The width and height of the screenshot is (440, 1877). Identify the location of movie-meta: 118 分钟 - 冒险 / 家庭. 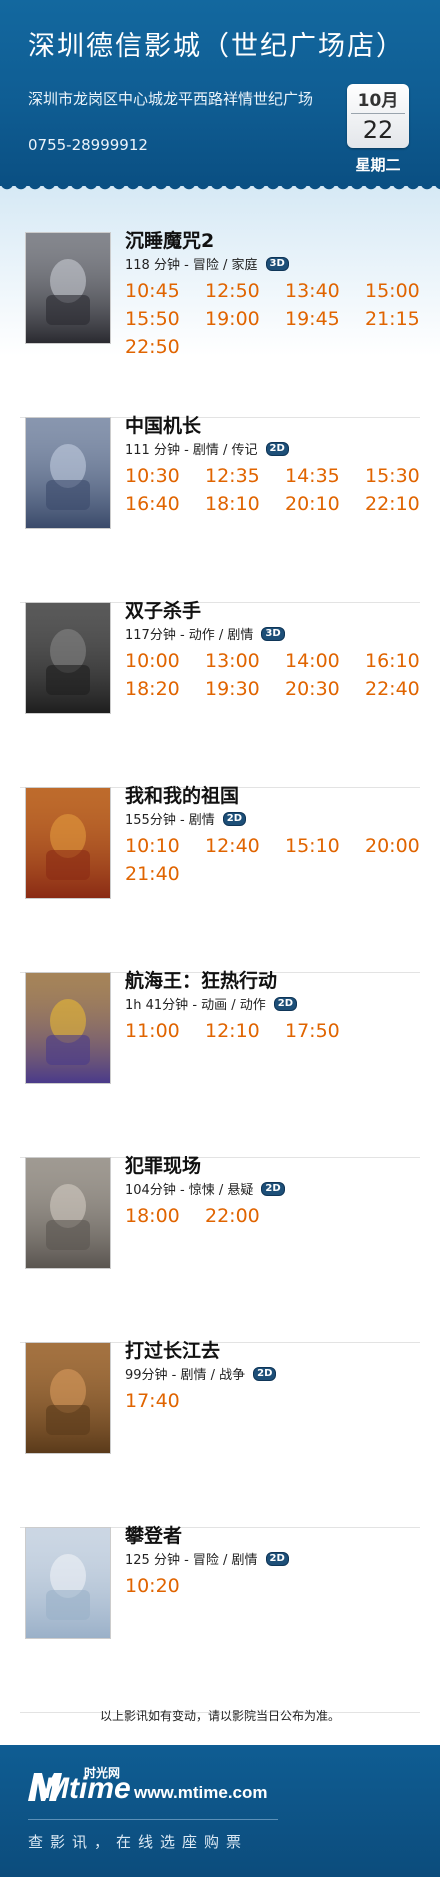
(191, 265).